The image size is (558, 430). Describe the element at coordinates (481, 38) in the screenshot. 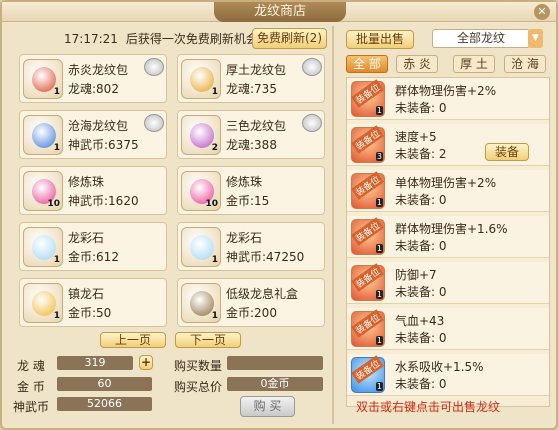

I see `filter-dropdown: 全部龙纹` at that location.